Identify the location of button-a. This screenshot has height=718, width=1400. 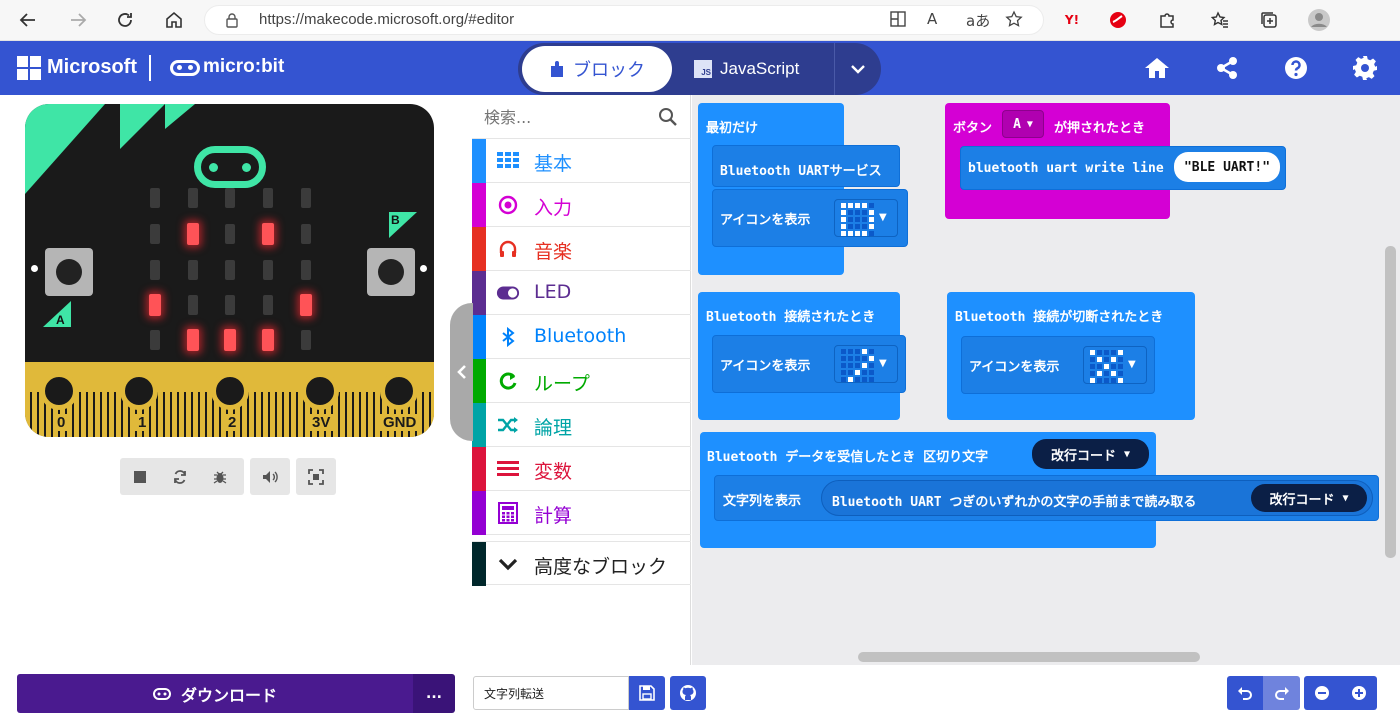
(69, 272).